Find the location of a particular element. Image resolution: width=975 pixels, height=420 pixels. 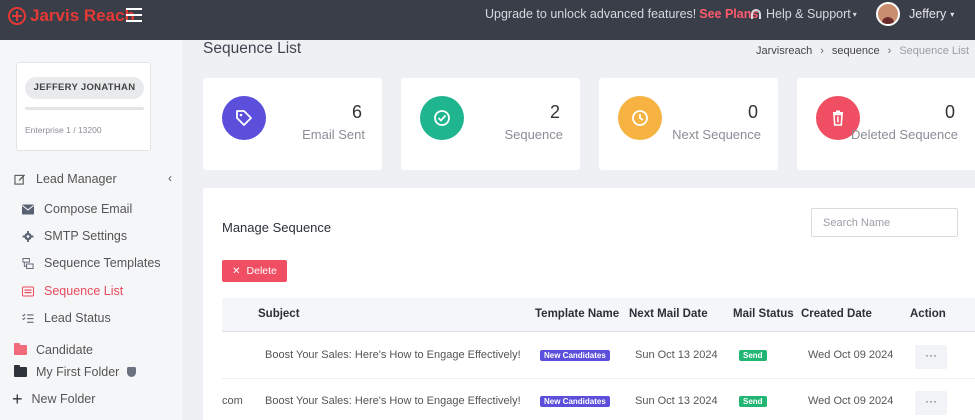

folder-candidate: Candidate is located at coordinates (53, 350).